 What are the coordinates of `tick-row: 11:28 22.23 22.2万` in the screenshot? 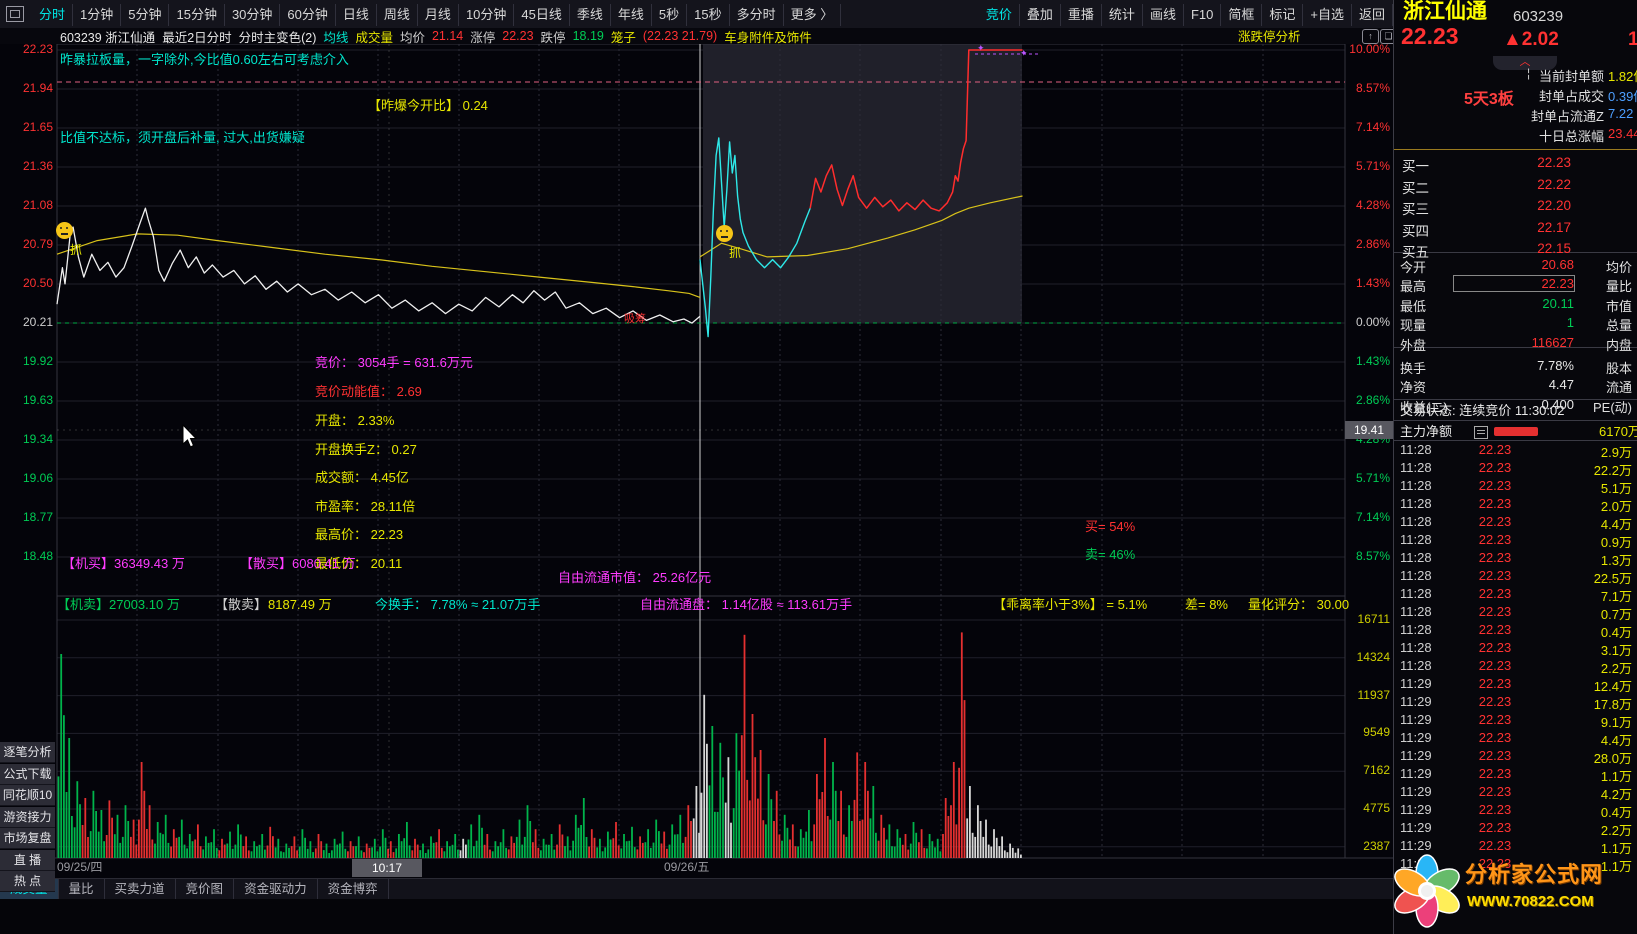 It's located at (1515, 469).